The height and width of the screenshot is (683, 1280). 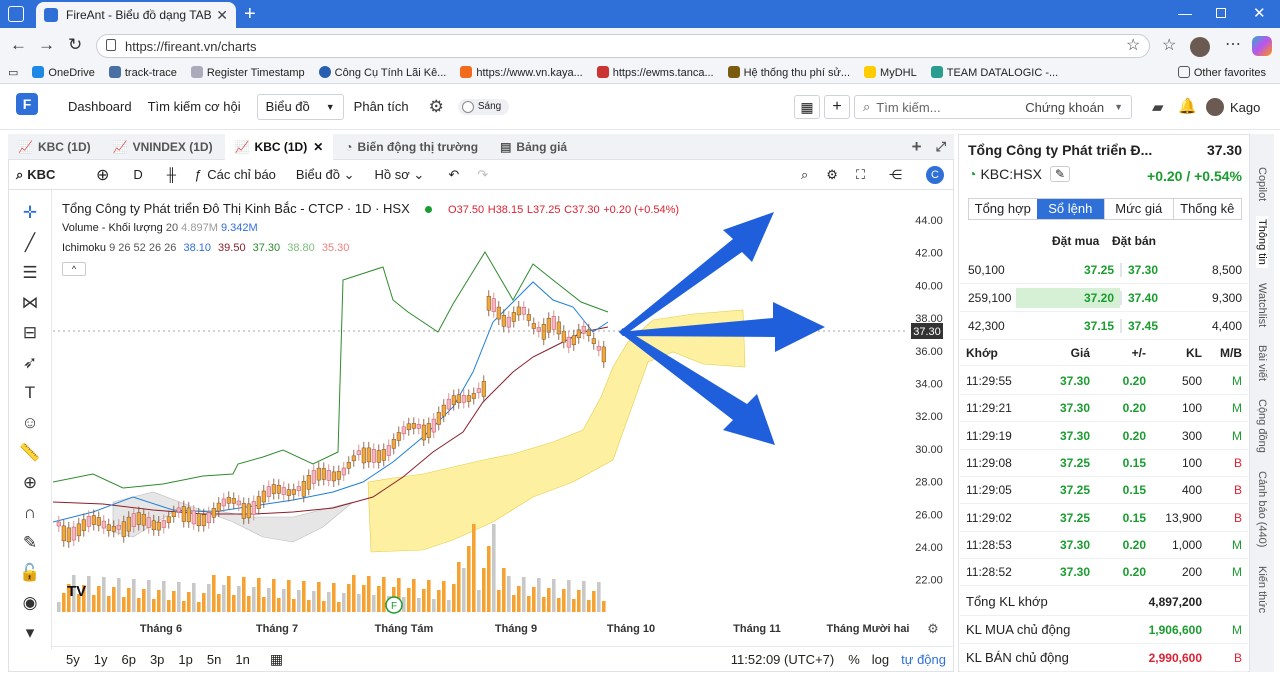 I want to click on settings-gear-icon: ⚙, so click(x=436, y=107).